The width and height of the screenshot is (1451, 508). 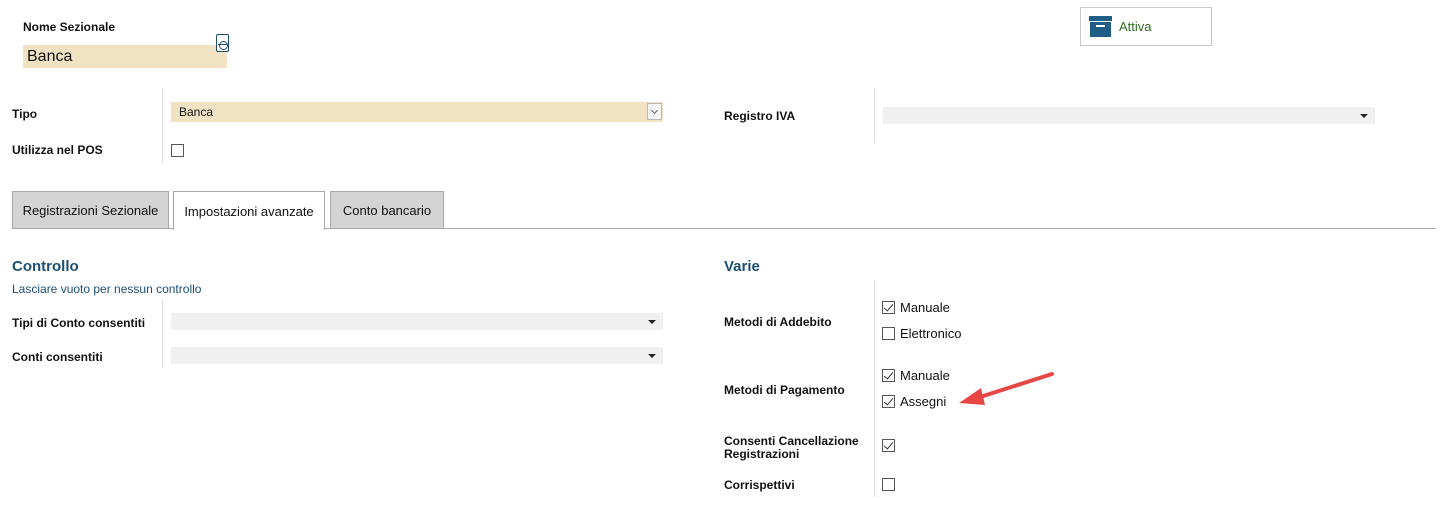 What do you see at coordinates (177, 150) in the screenshot?
I see `utilizza-pos-checkbox` at bounding box center [177, 150].